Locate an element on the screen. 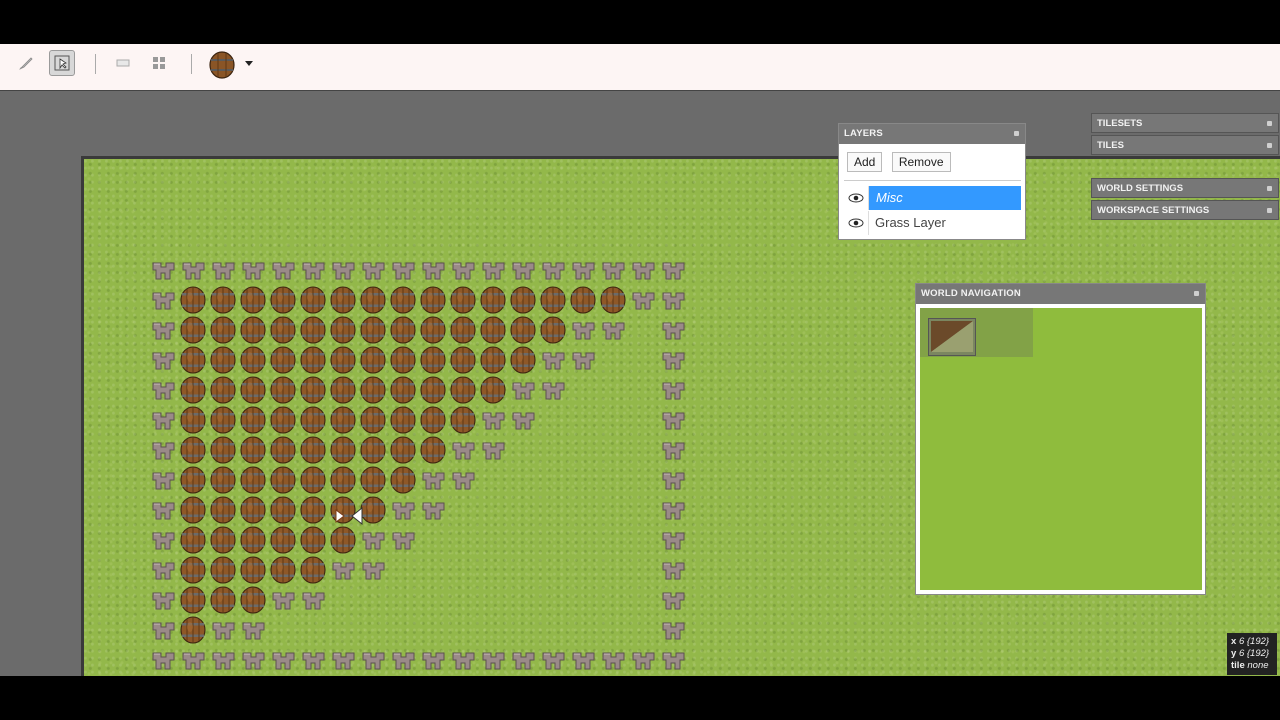 The height and width of the screenshot is (720, 1280). coordinates-readout: x 6 {192} y 6 {192} tile none is located at coordinates (1252, 654).